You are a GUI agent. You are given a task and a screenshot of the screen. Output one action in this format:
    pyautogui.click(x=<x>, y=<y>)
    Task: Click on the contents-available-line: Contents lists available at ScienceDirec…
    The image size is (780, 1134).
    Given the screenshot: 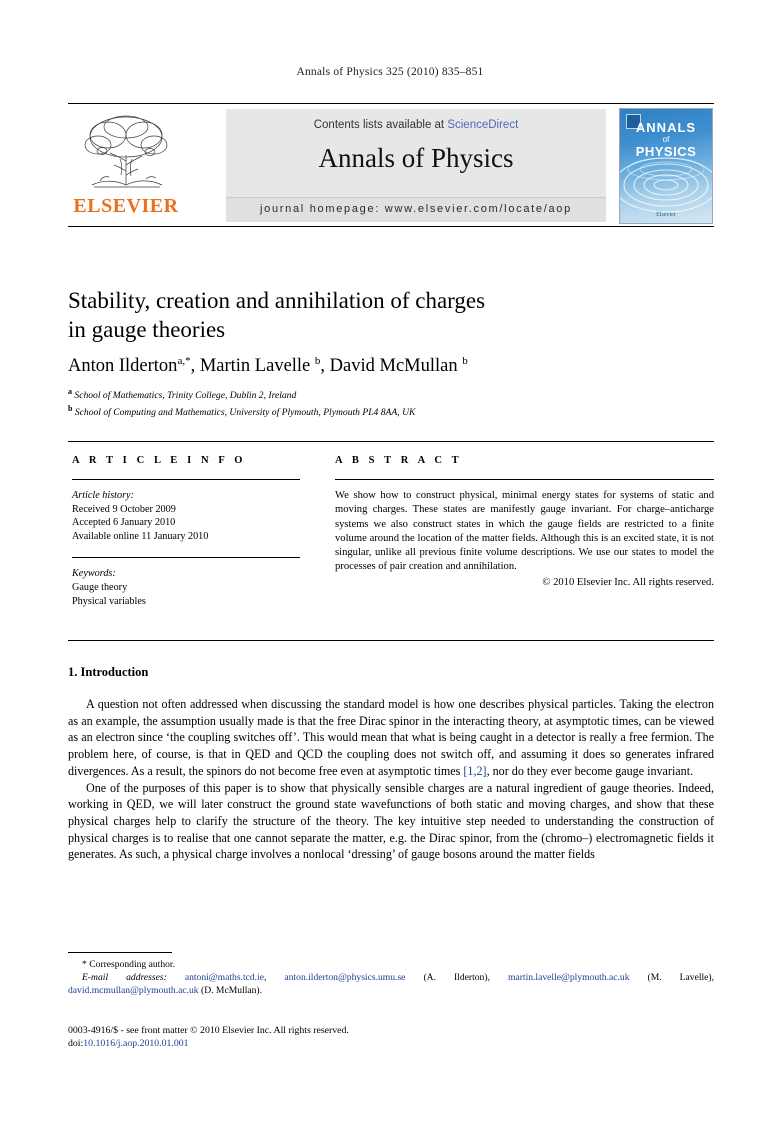 What is the action you would take?
    pyautogui.click(x=416, y=125)
    